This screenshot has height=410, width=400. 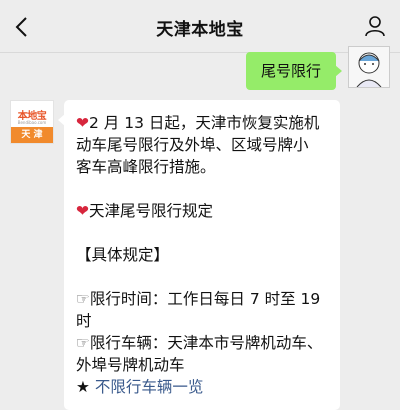 I want to click on cartoon-avatar-icon, so click(x=369, y=70).